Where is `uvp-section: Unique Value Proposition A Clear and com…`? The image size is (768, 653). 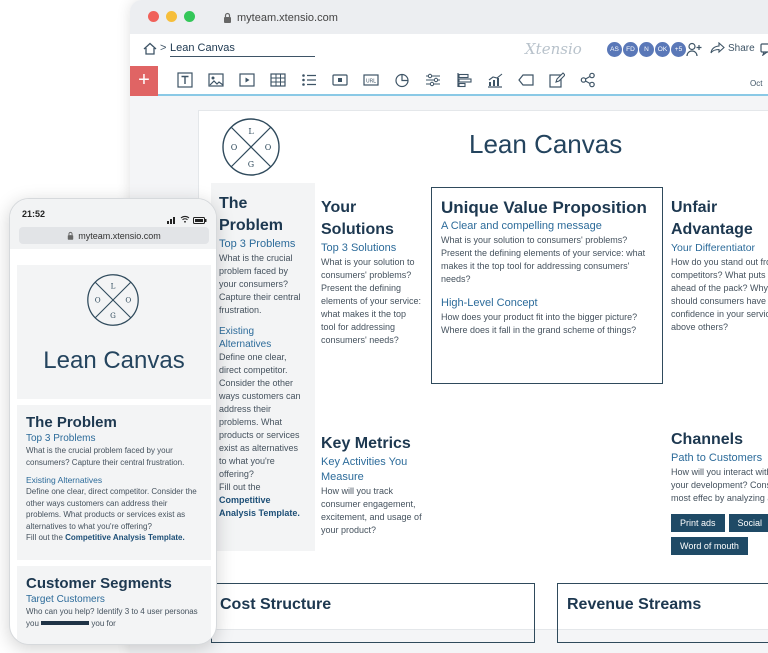
uvp-section: Unique Value Proposition A Clear and com… is located at coordinates (547, 285).